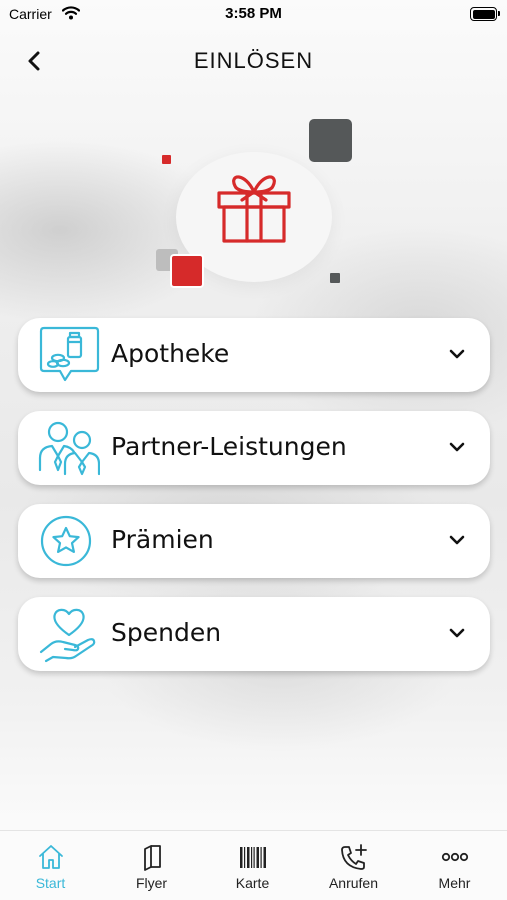 This screenshot has width=507, height=900. I want to click on star-circle-icon, so click(66, 541).